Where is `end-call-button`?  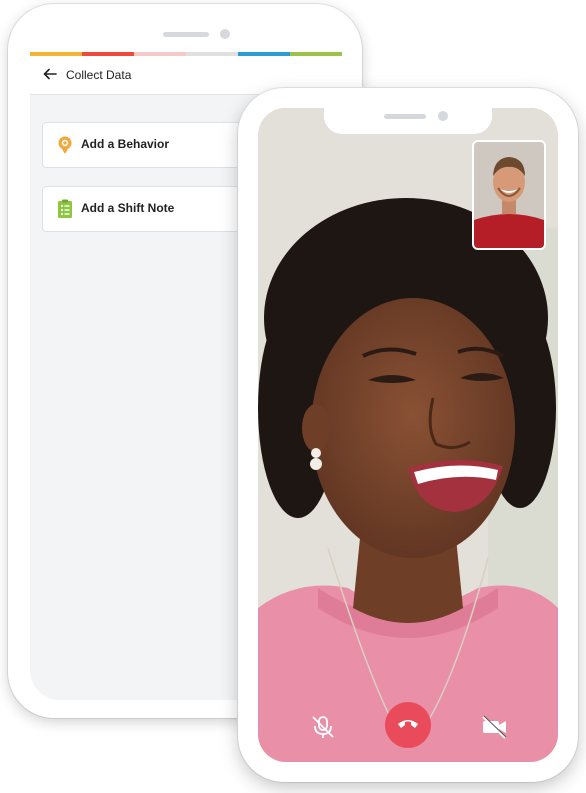
end-call-button is located at coordinates (408, 725).